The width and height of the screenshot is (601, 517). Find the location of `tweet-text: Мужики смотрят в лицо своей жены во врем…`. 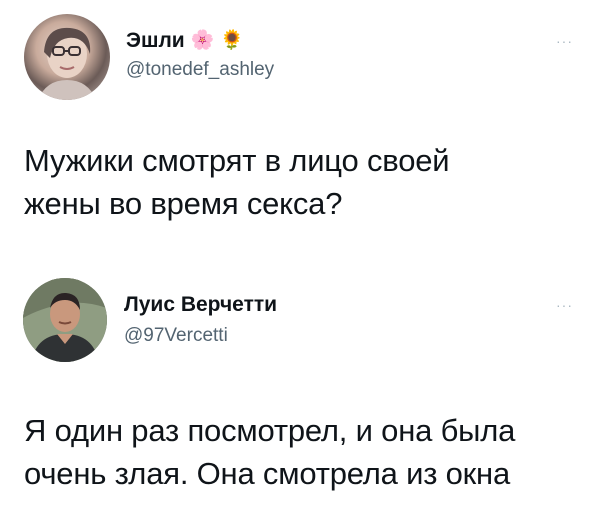

tweet-text: Мужики смотрят в лицо своей жены во врем… is located at coordinates (237, 182).